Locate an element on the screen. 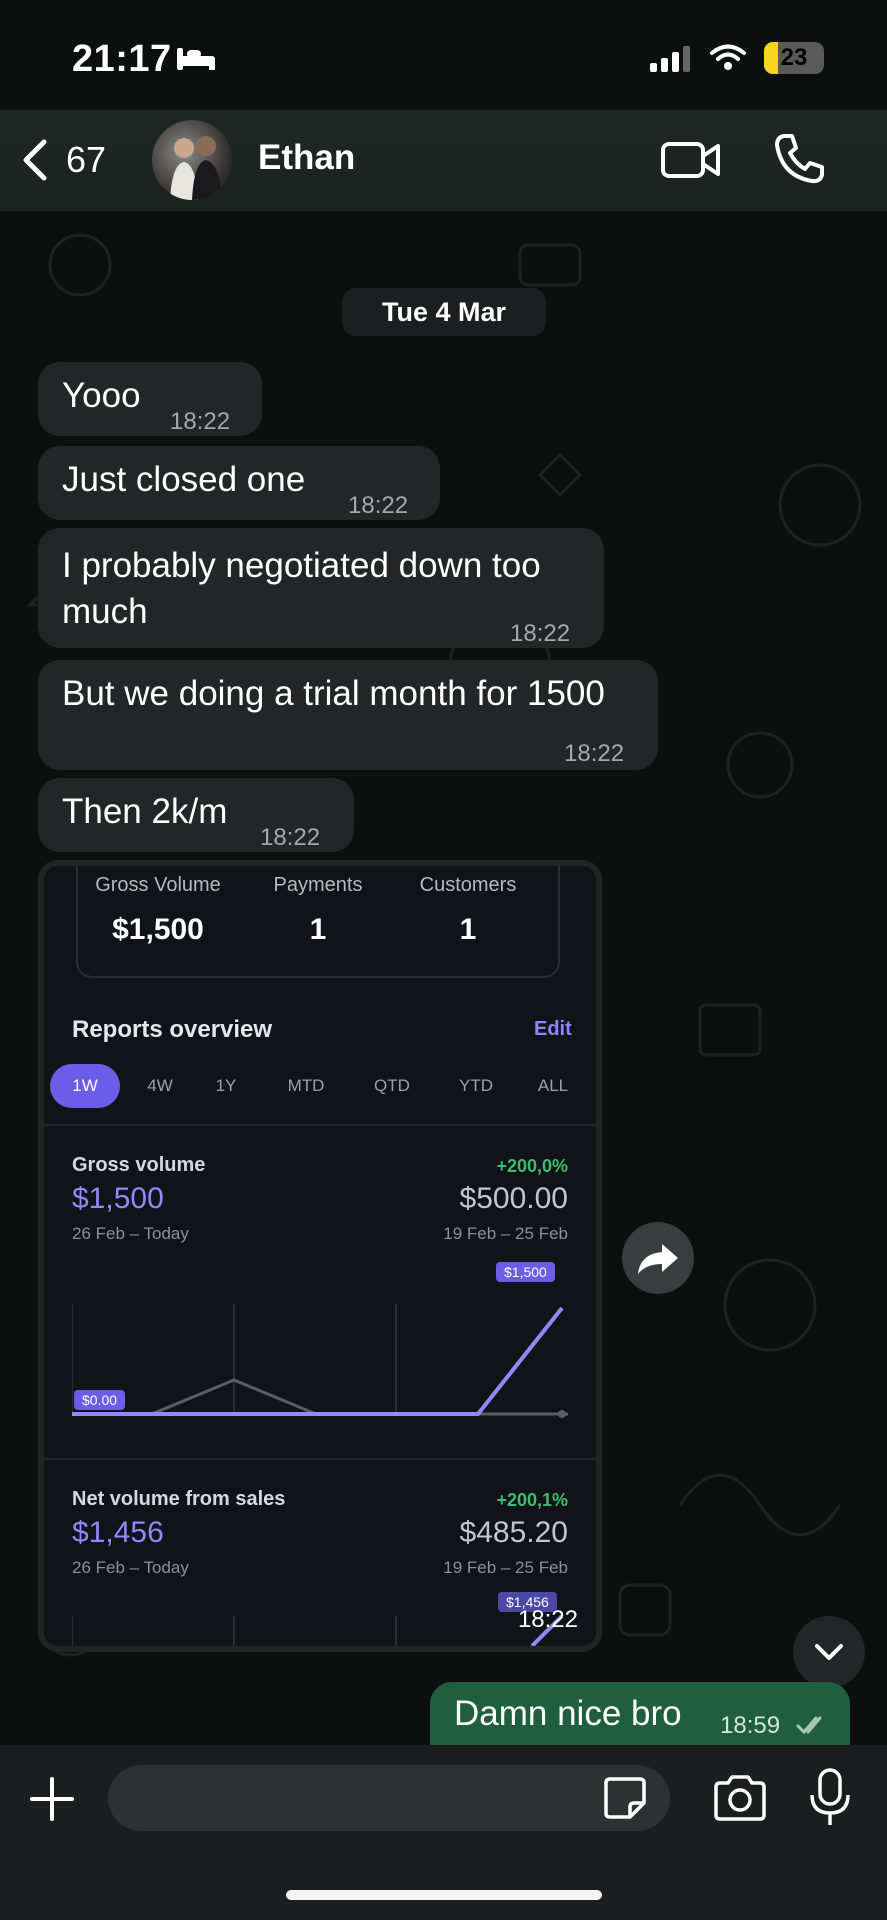 The width and height of the screenshot is (887, 1920). message-text: Just closed one is located at coordinates (184, 479).